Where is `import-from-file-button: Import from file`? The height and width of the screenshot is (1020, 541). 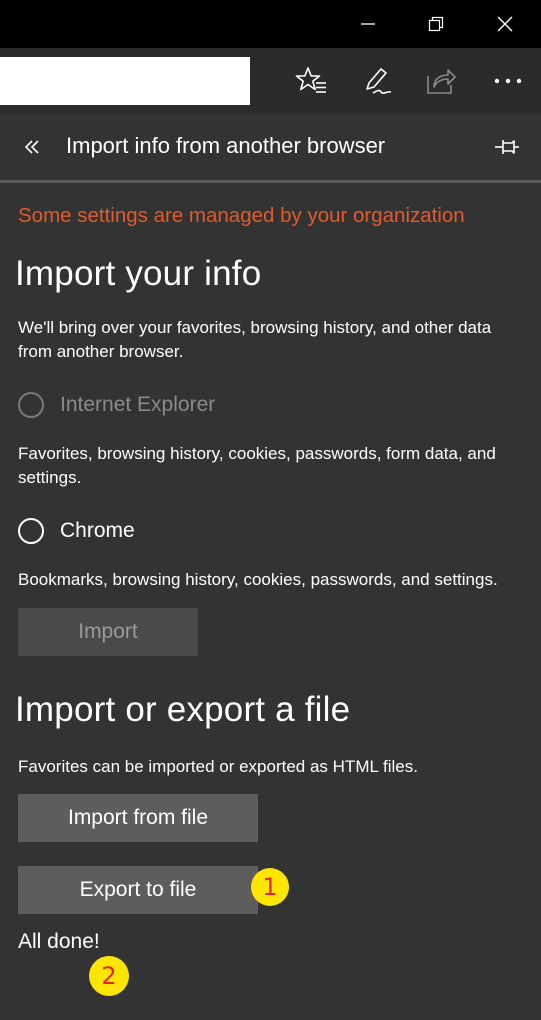 import-from-file-button: Import from file is located at coordinates (138, 818).